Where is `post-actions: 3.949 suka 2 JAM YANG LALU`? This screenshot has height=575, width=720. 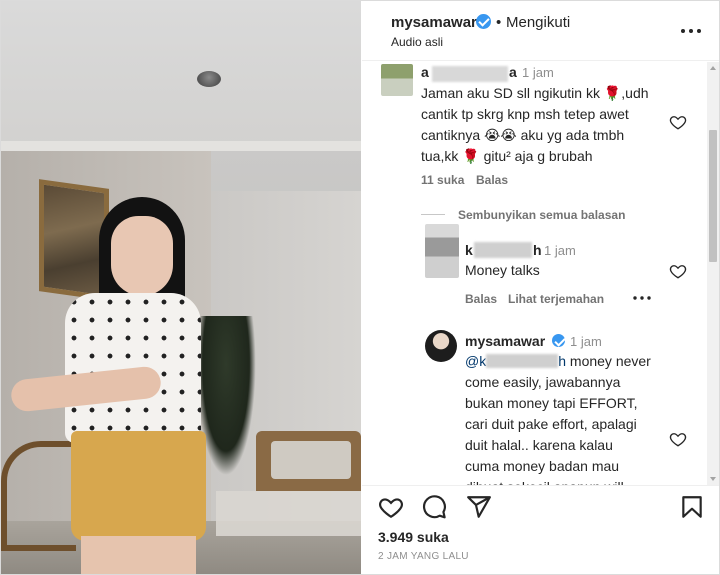 post-actions: 3.949 suka 2 JAM YANG LALU is located at coordinates (540, 529).